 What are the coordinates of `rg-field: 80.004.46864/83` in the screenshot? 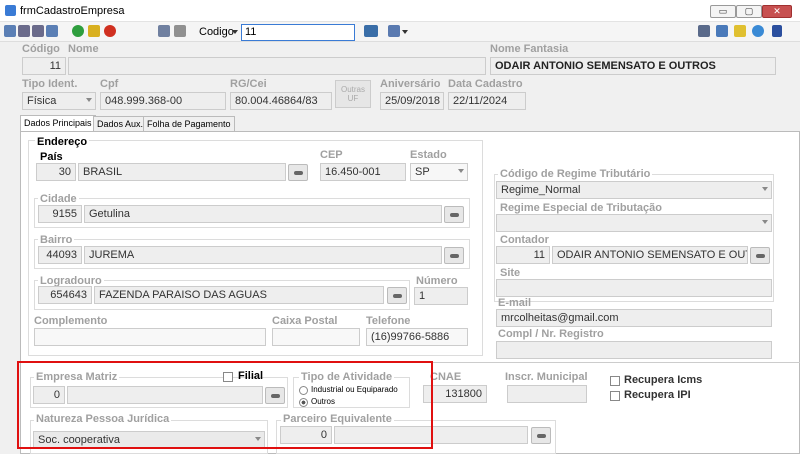 It's located at (281, 101).